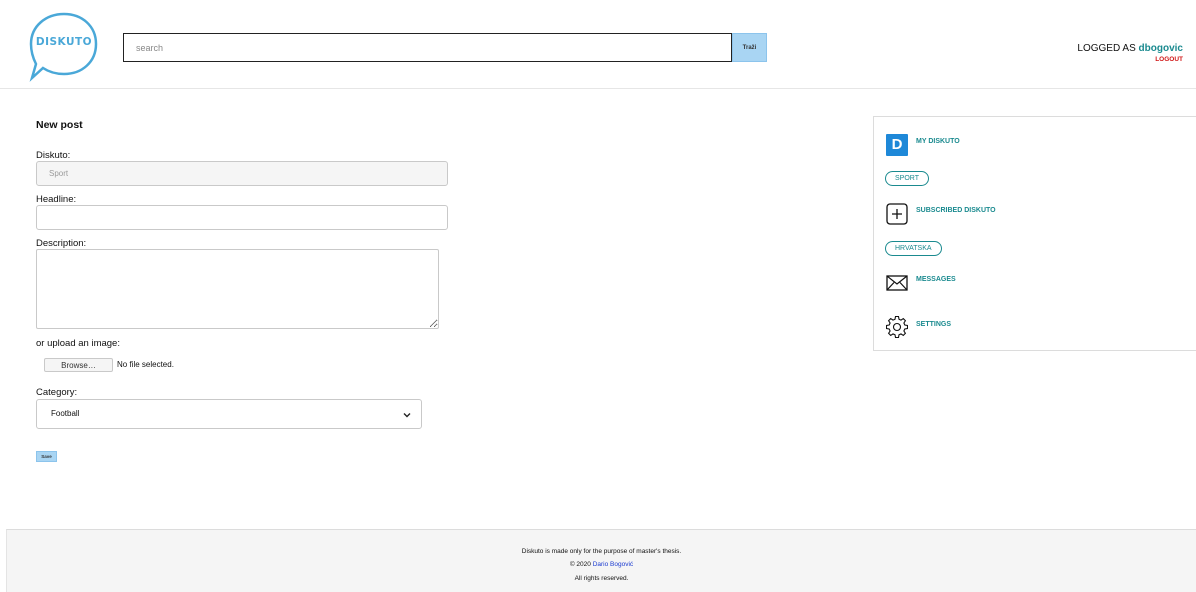  Describe the element at coordinates (580, 564) in the screenshot. I see `footer-copyright-prefix: © 2020` at that location.